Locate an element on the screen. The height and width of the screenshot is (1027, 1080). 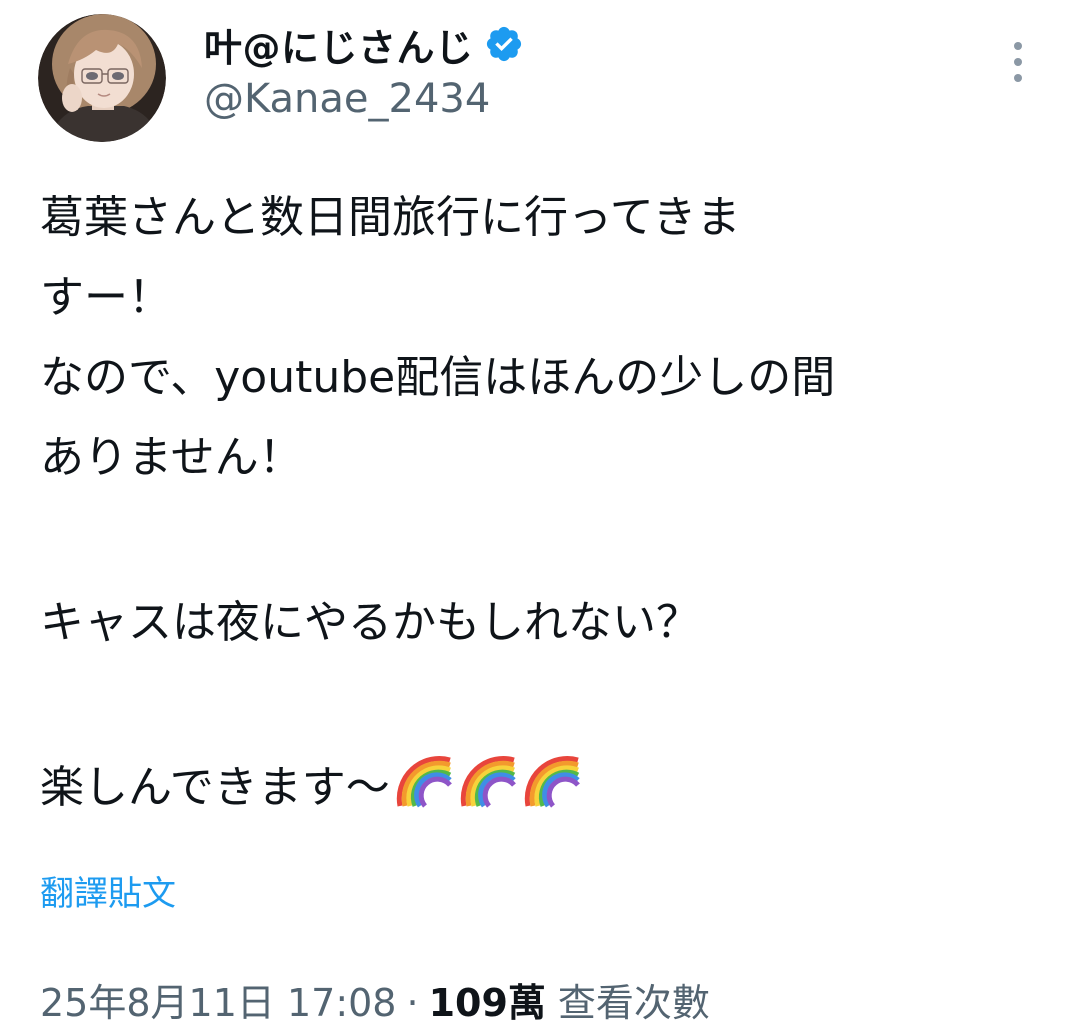
tweet-line: ありません！ is located at coordinates (171, 457).